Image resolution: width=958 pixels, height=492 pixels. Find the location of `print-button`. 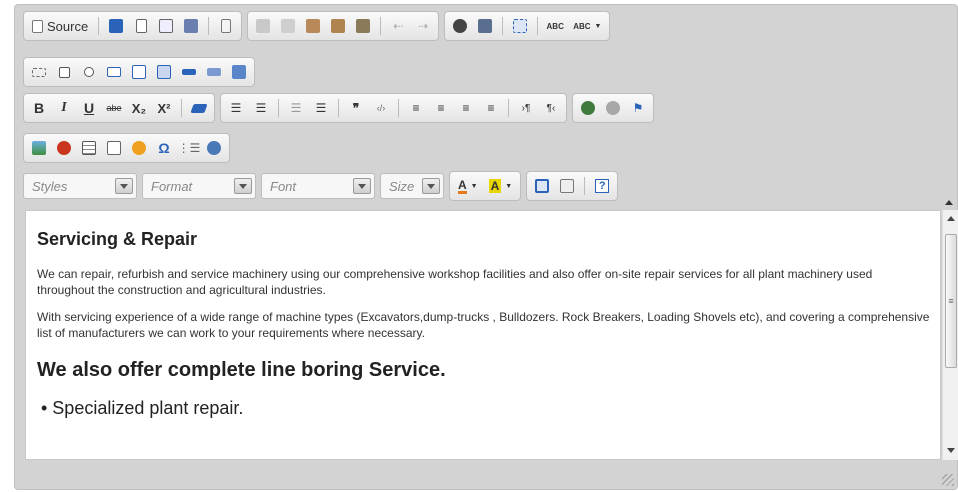

print-button is located at coordinates (191, 26).